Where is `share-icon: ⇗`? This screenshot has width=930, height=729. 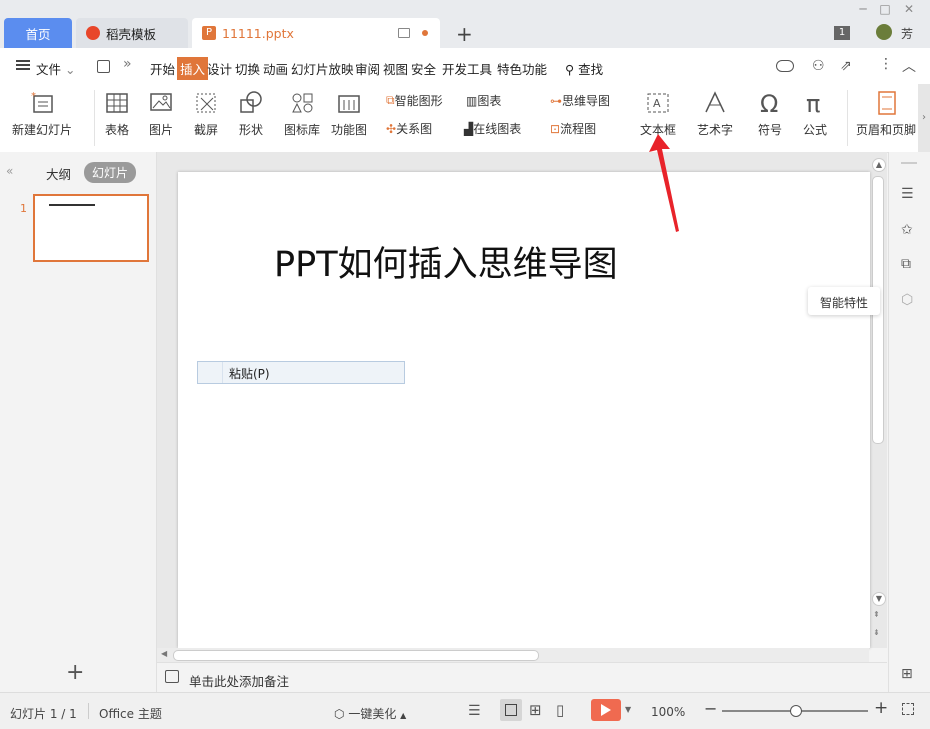 share-icon: ⇗ is located at coordinates (846, 66).